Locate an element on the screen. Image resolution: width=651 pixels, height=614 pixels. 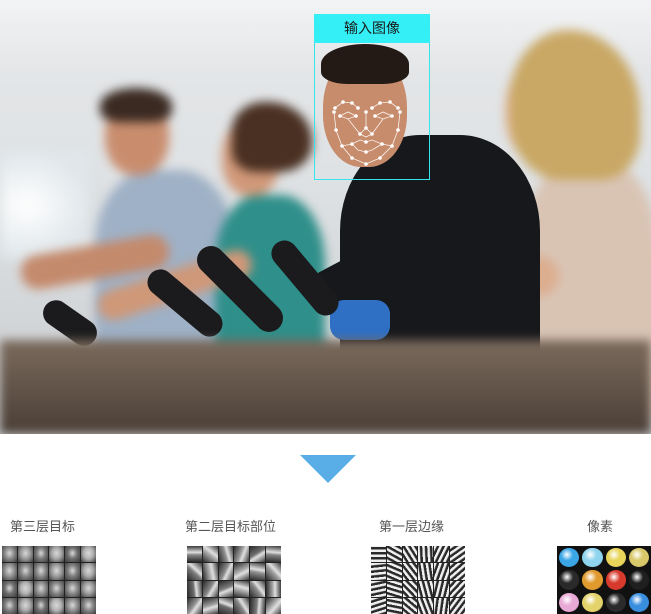
layer-pixels: 像素 is located at coordinates (604, 566).